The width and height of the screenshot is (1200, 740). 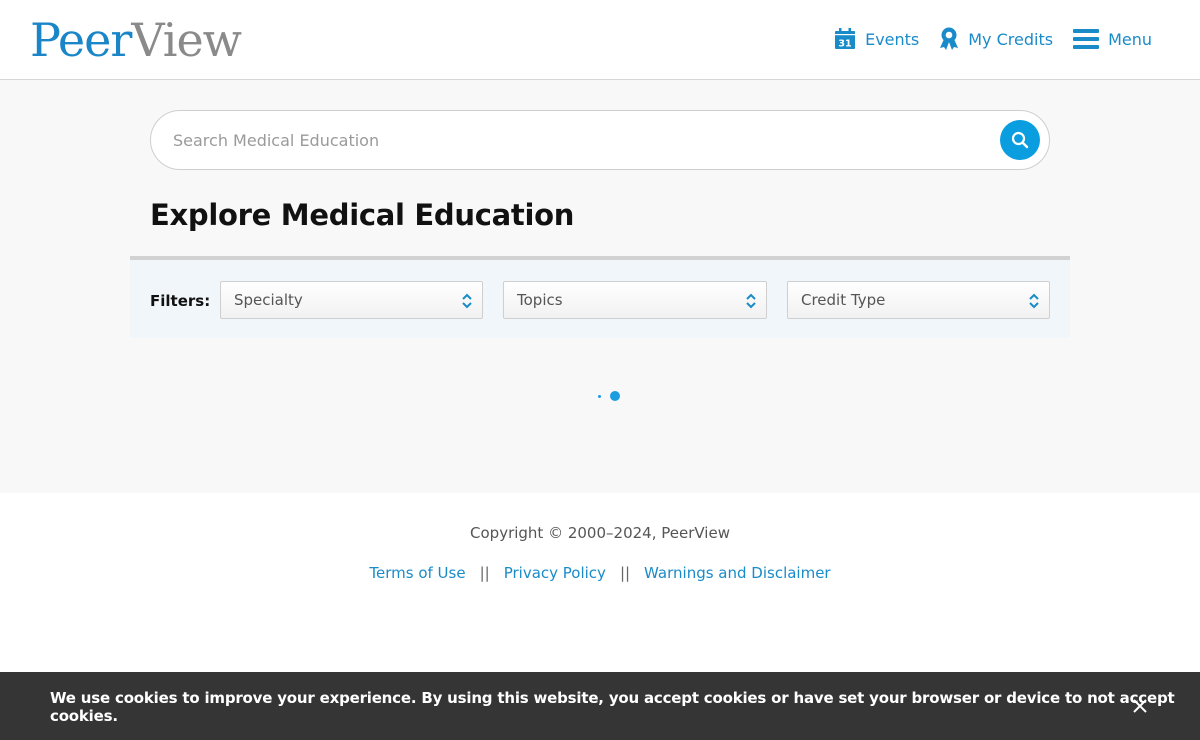 I want to click on specialty-select: Specialty, so click(x=351, y=300).